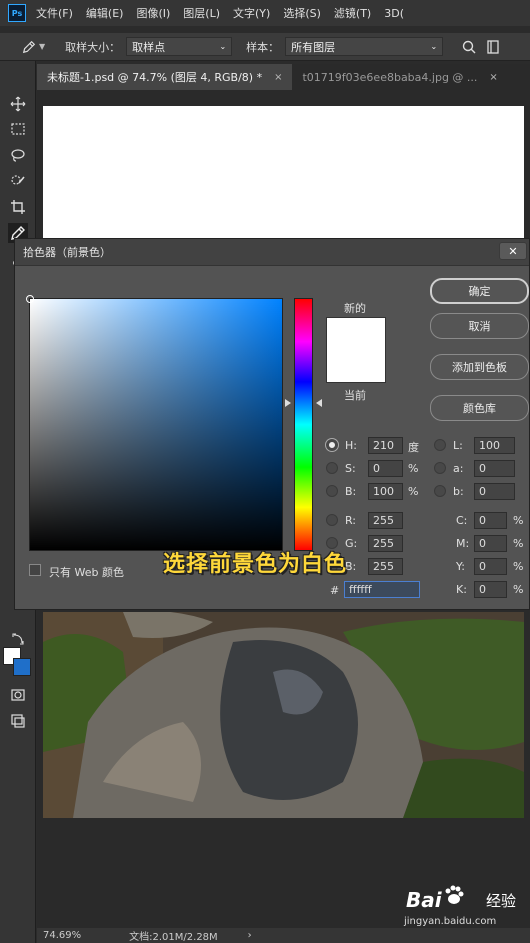 This screenshot has height=943, width=530. What do you see at coordinates (385, 468) in the screenshot?
I see `saturation-input: 0` at bounding box center [385, 468].